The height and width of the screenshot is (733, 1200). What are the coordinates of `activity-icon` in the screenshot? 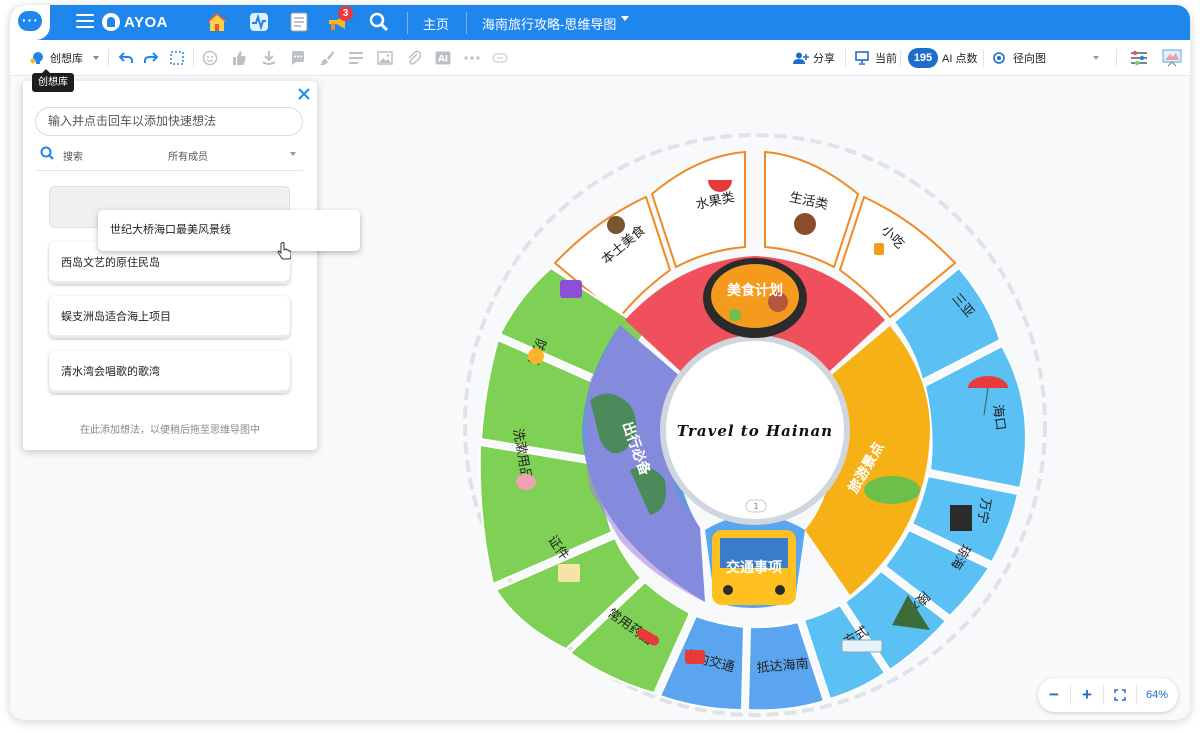 It's located at (259, 22).